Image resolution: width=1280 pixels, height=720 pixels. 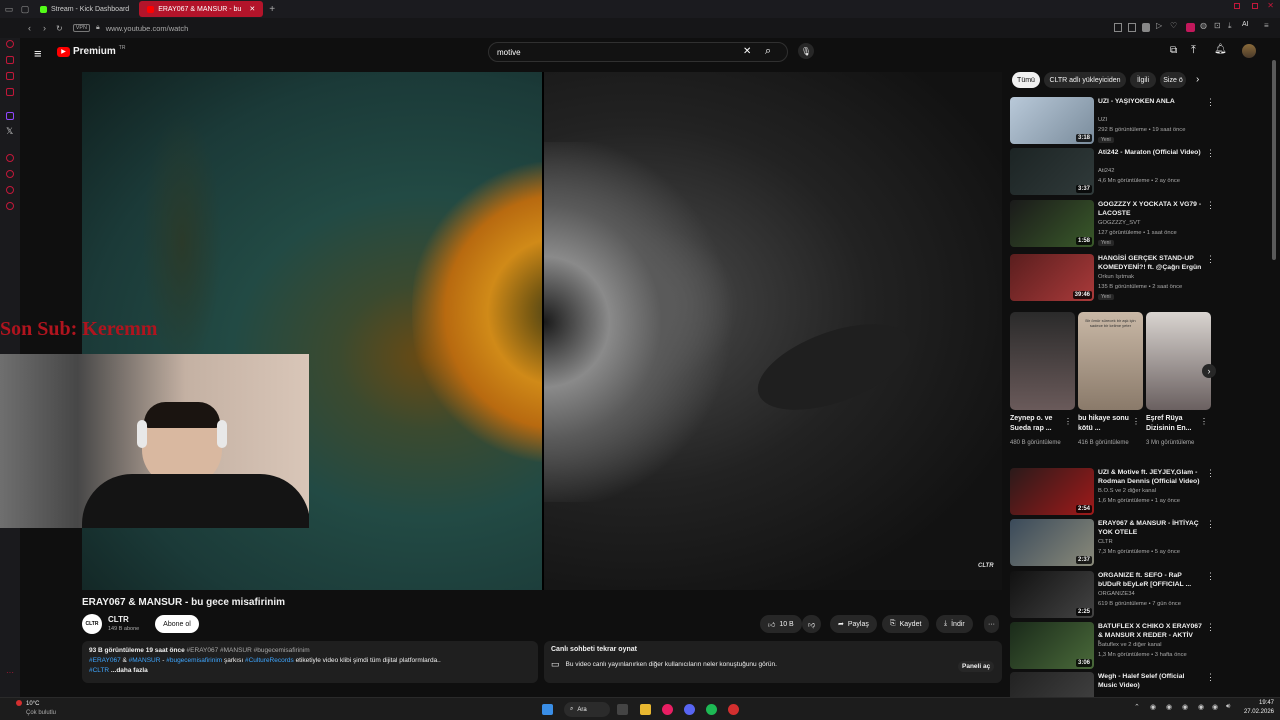 I want to click on hashtag-link: #bugecemisafirinim, so click(x=194, y=660).